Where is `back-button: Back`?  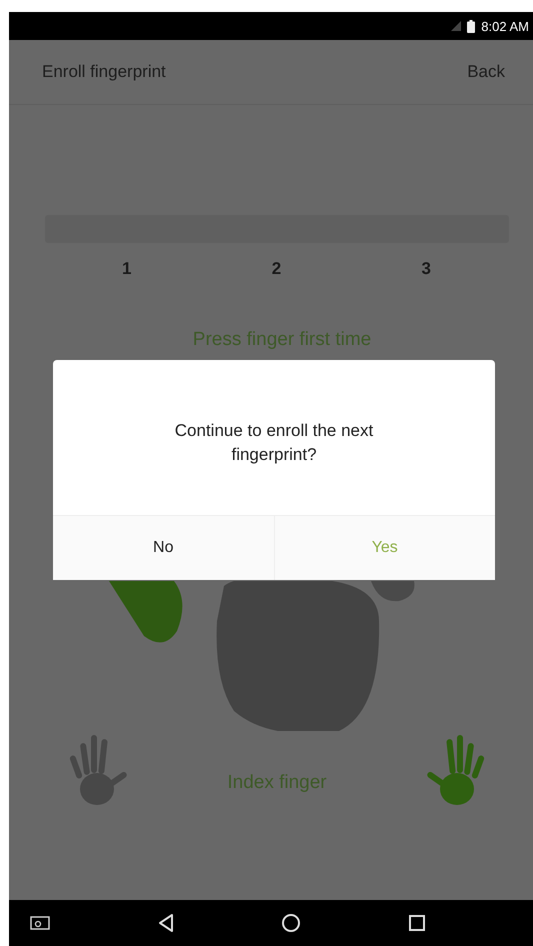 back-button: Back is located at coordinates (486, 72).